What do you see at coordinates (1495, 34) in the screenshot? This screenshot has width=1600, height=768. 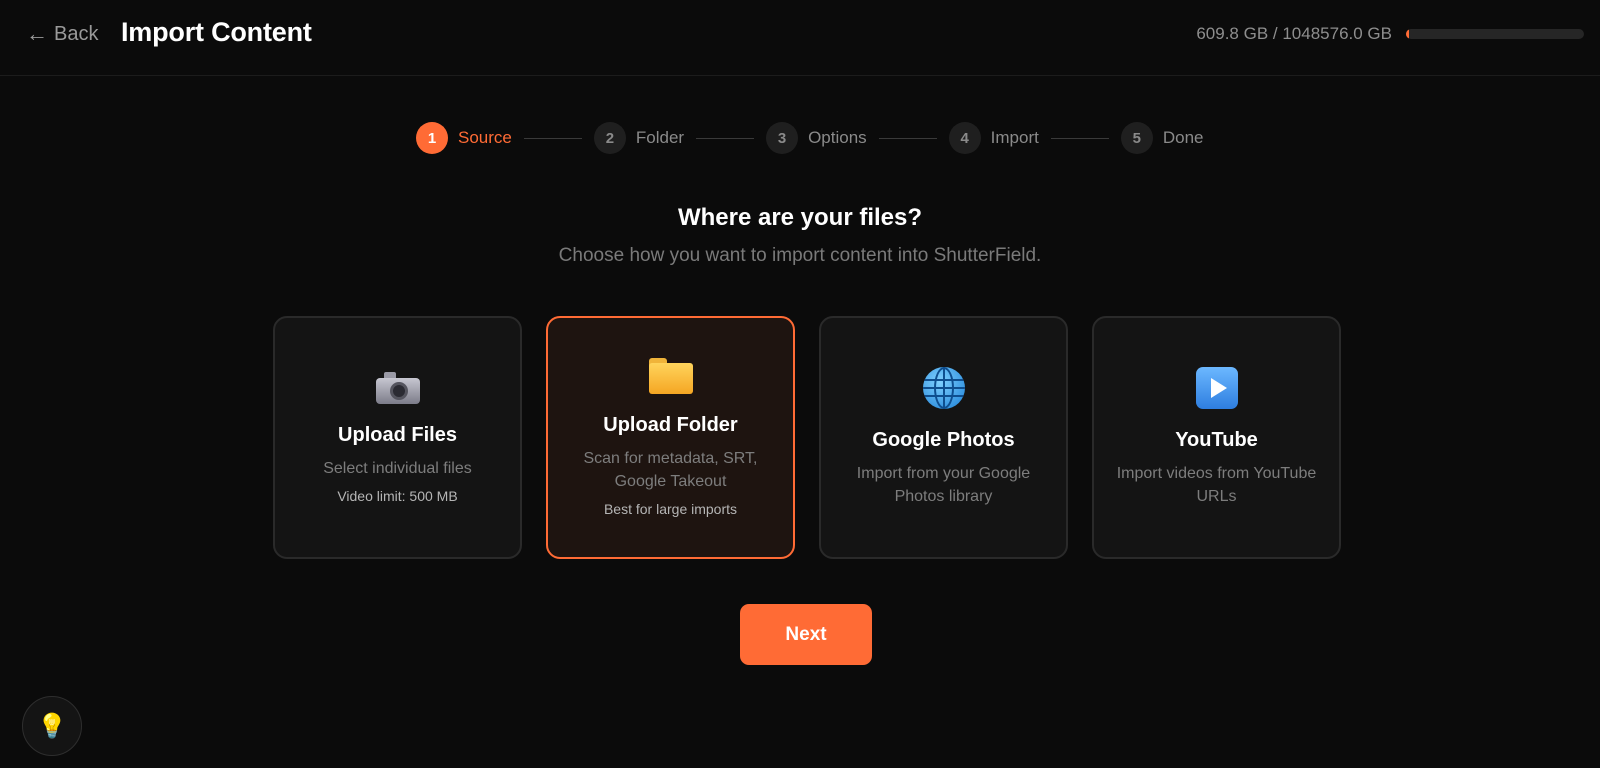 I see `storage-usage-bar` at bounding box center [1495, 34].